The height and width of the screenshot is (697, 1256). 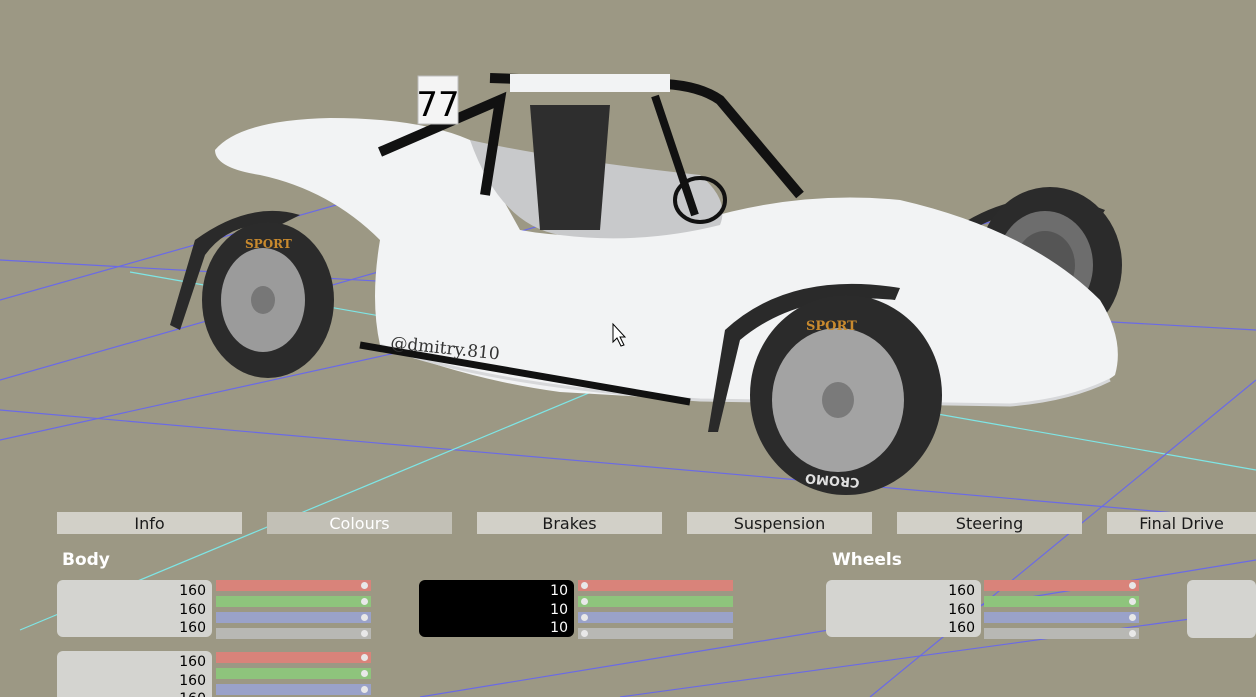 I want to click on rear-left-wheel: SPORT, so click(x=252, y=294).